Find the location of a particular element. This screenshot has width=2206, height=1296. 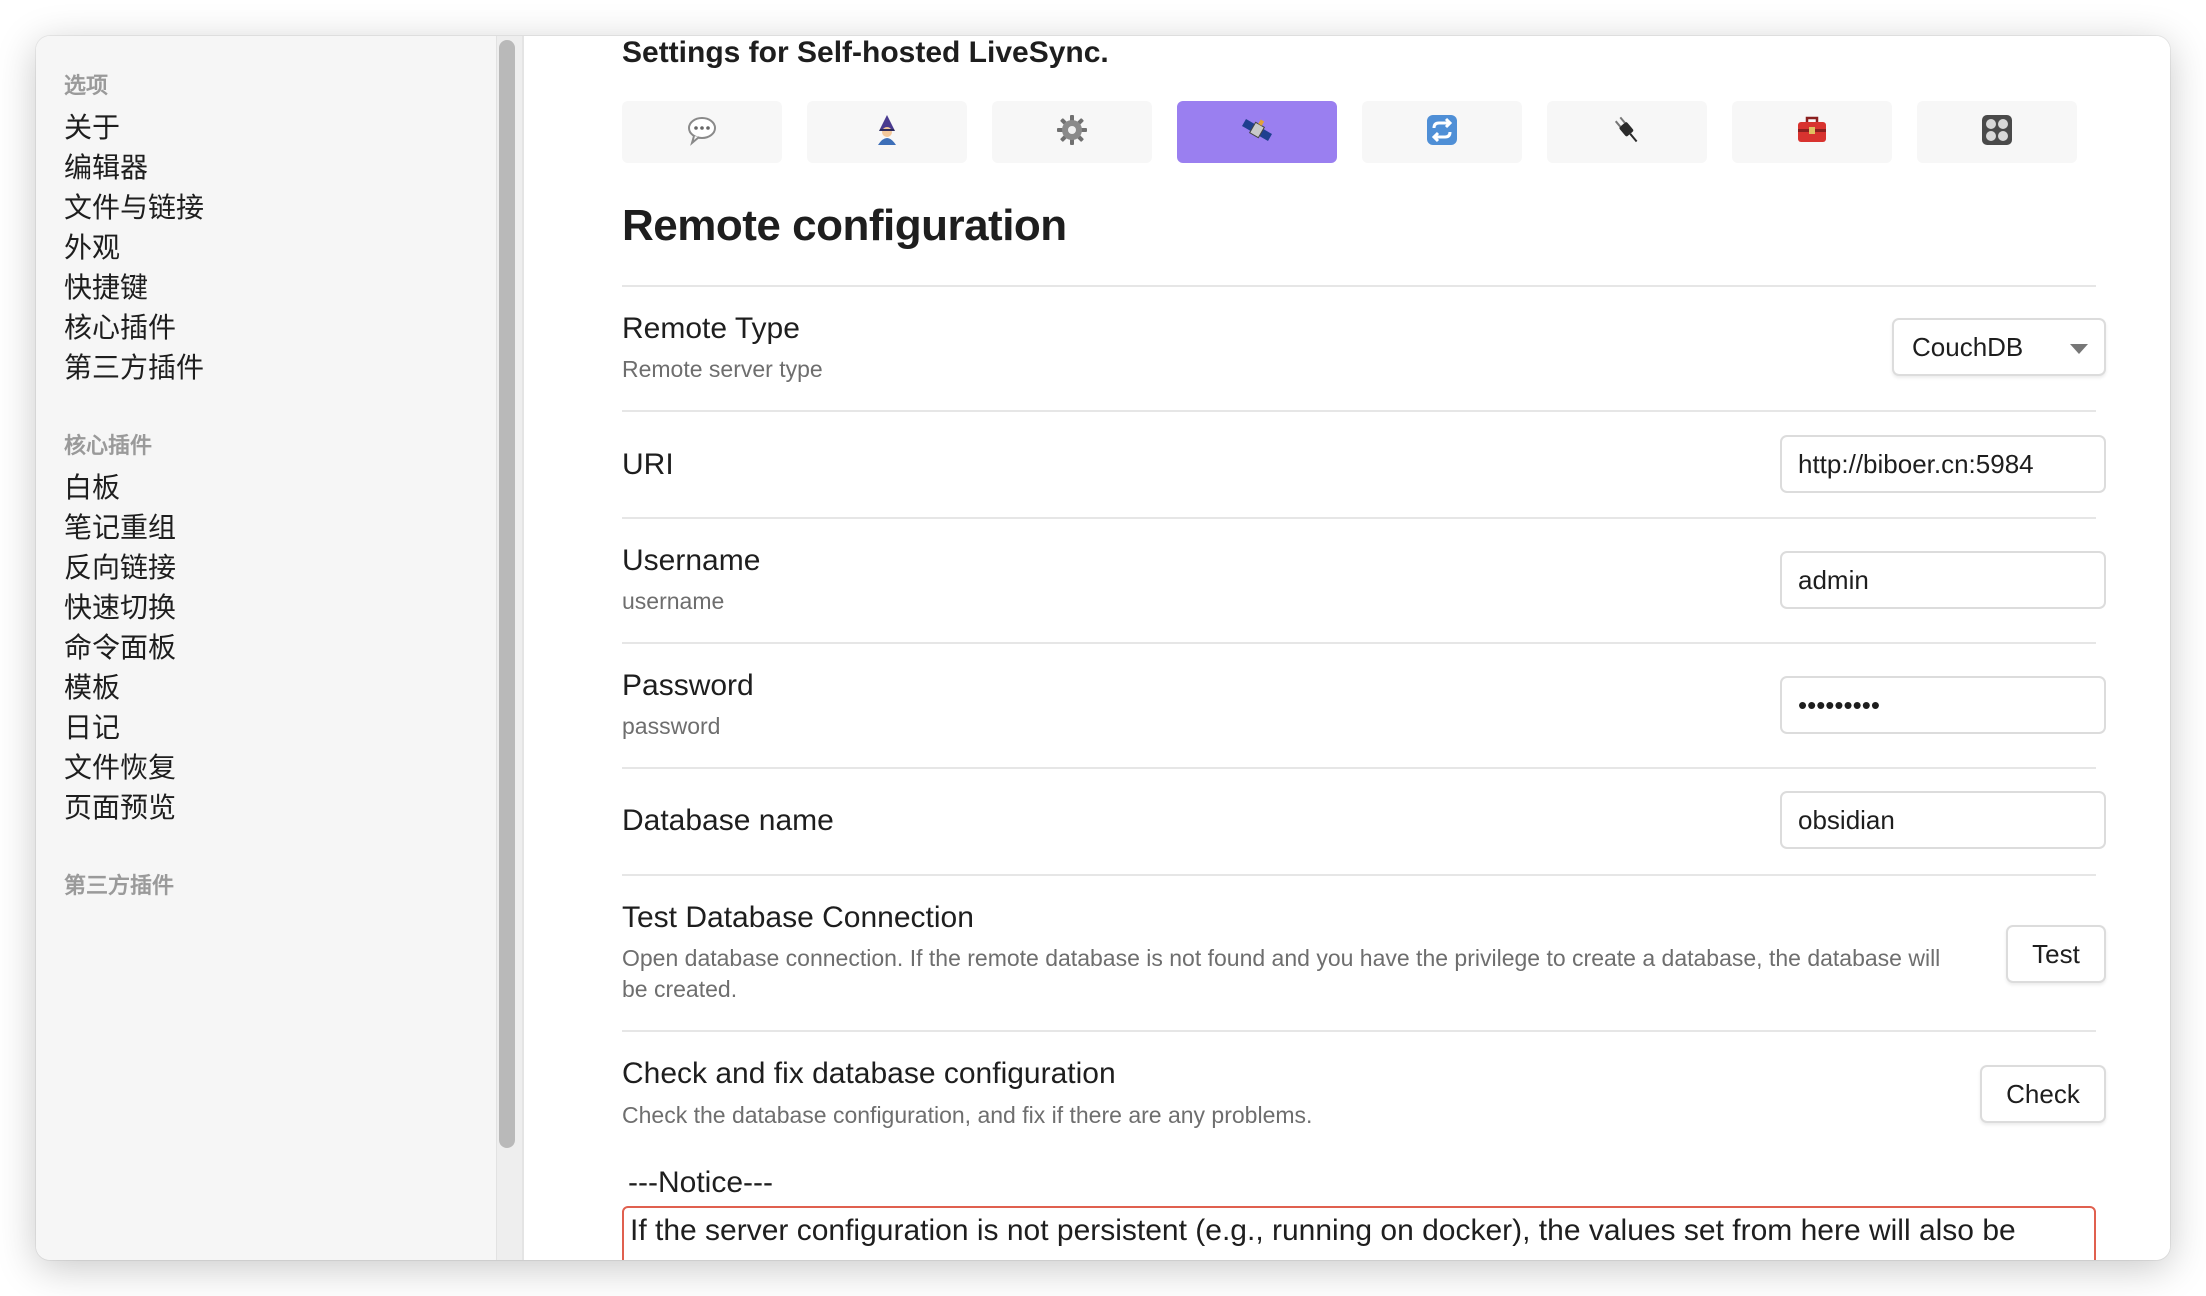

sidebar-item-daily-notes: 日记 is located at coordinates (92, 726).